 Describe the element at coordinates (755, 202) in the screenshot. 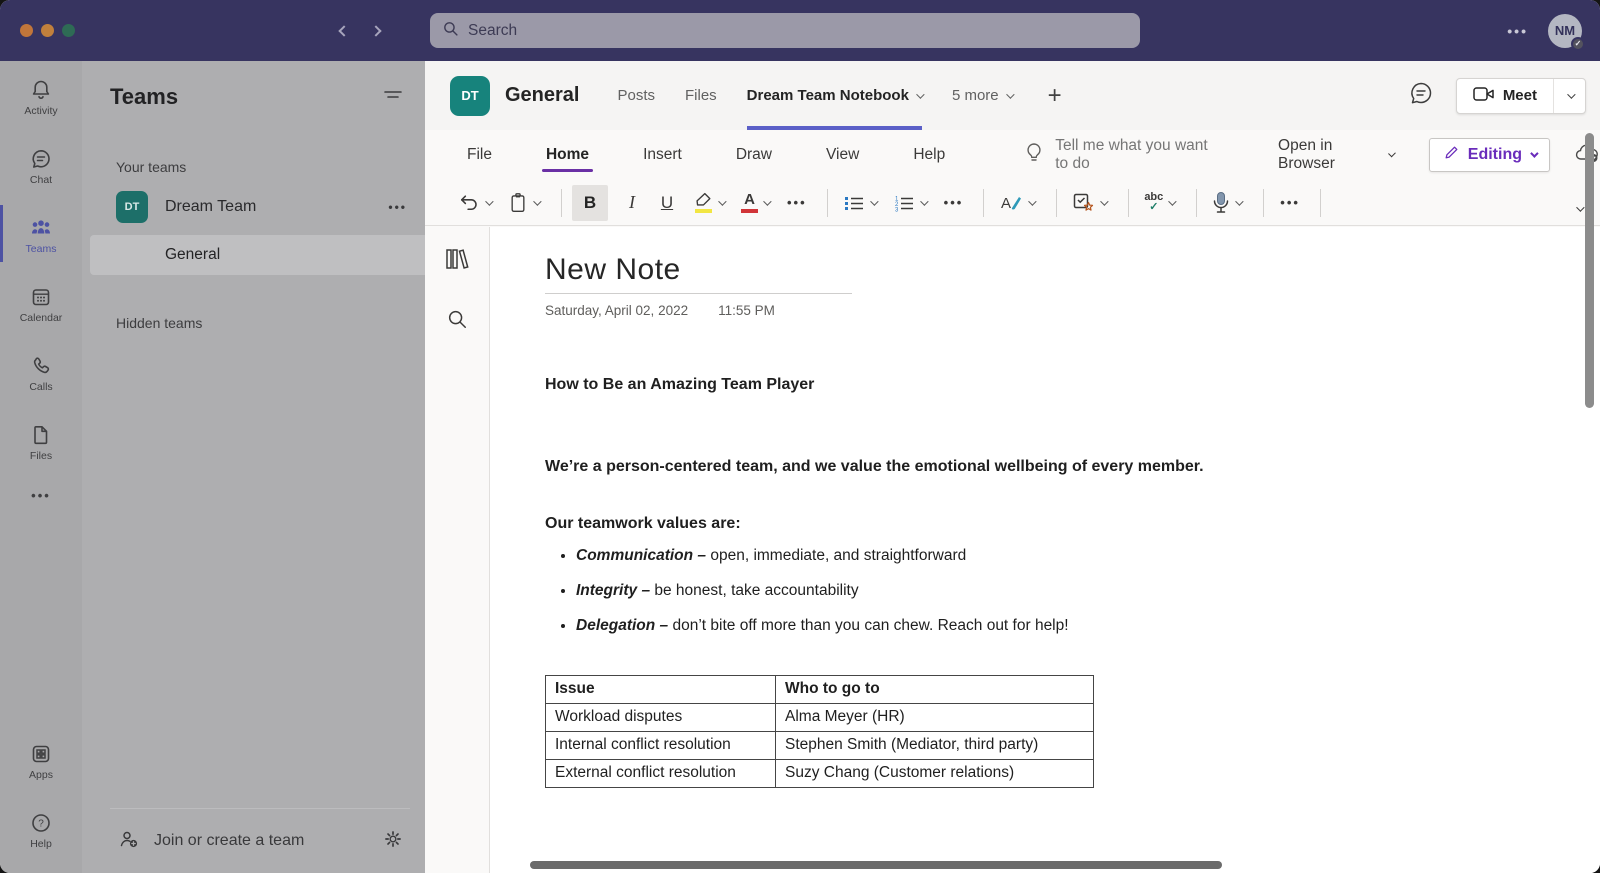

I see `font-color-button: A` at that location.